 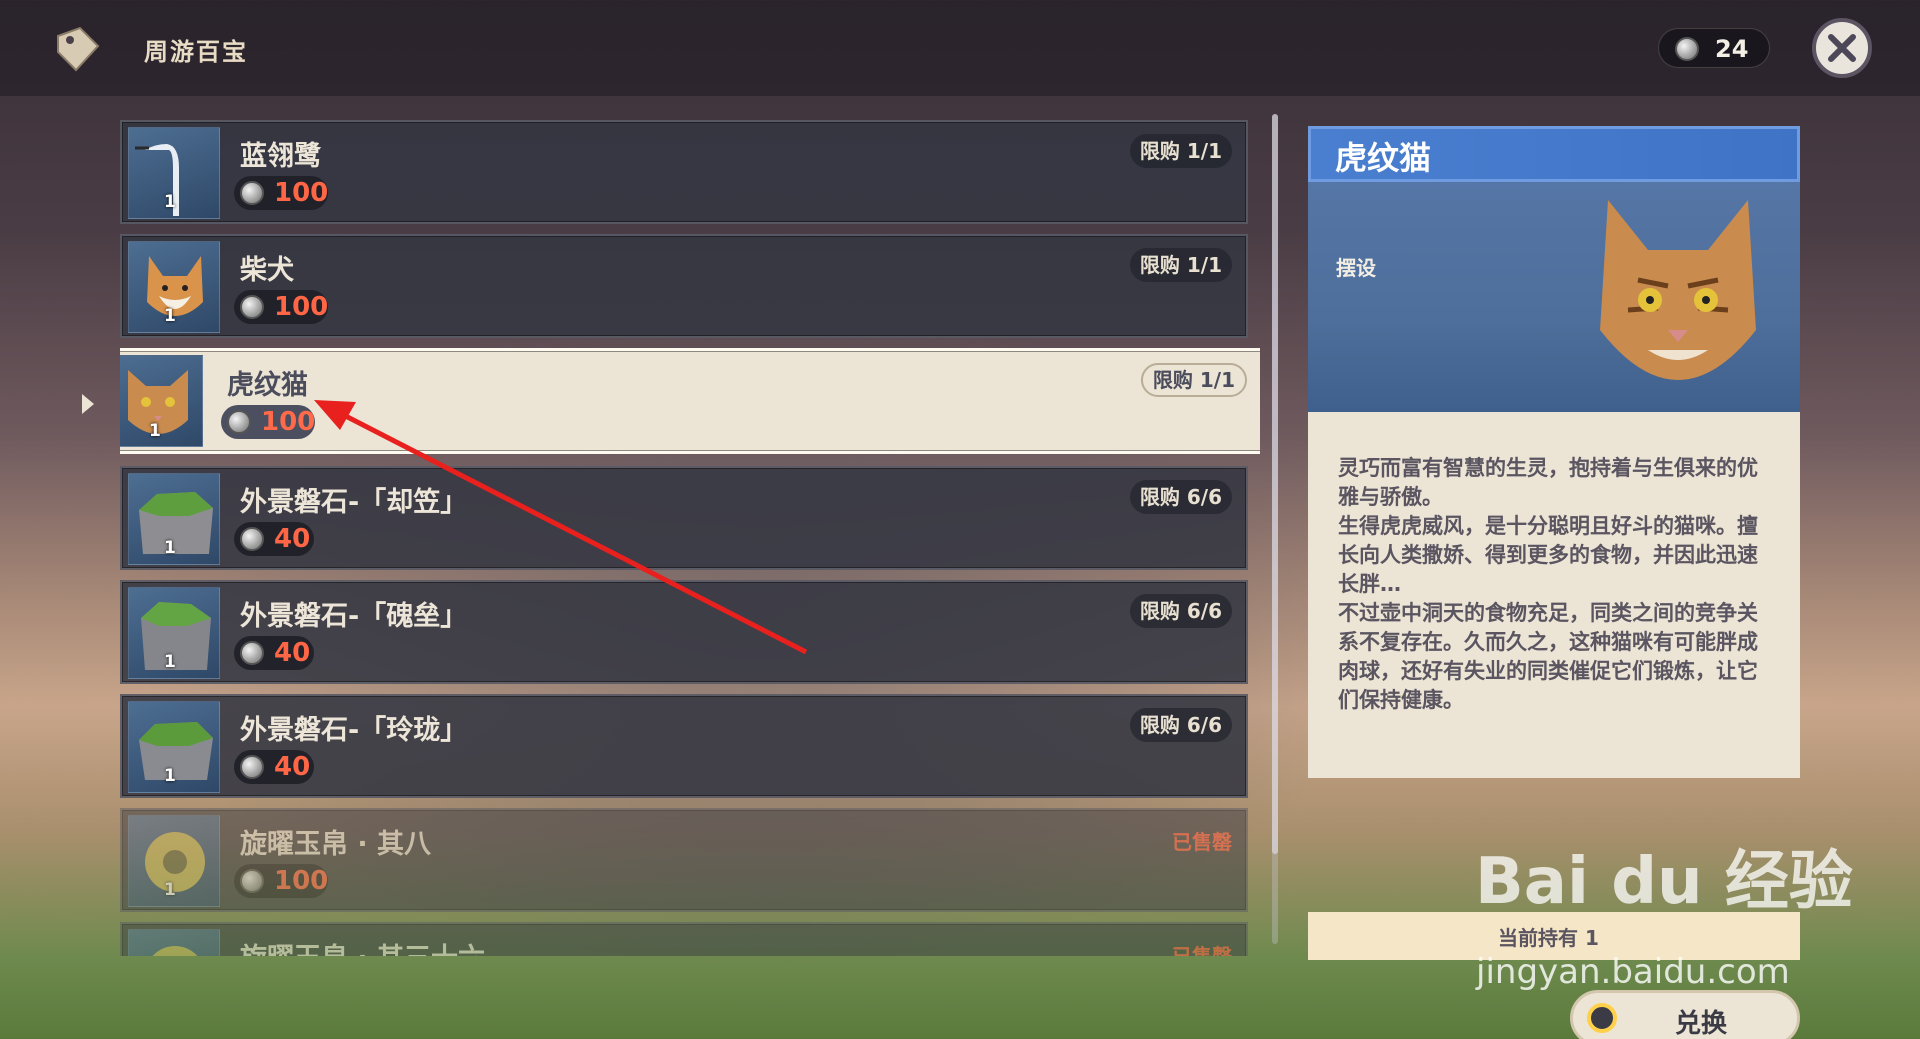 I want to click on list-item: 1 外景磐石-「玲珑」 40 限购 6/6, so click(x=684, y=746).